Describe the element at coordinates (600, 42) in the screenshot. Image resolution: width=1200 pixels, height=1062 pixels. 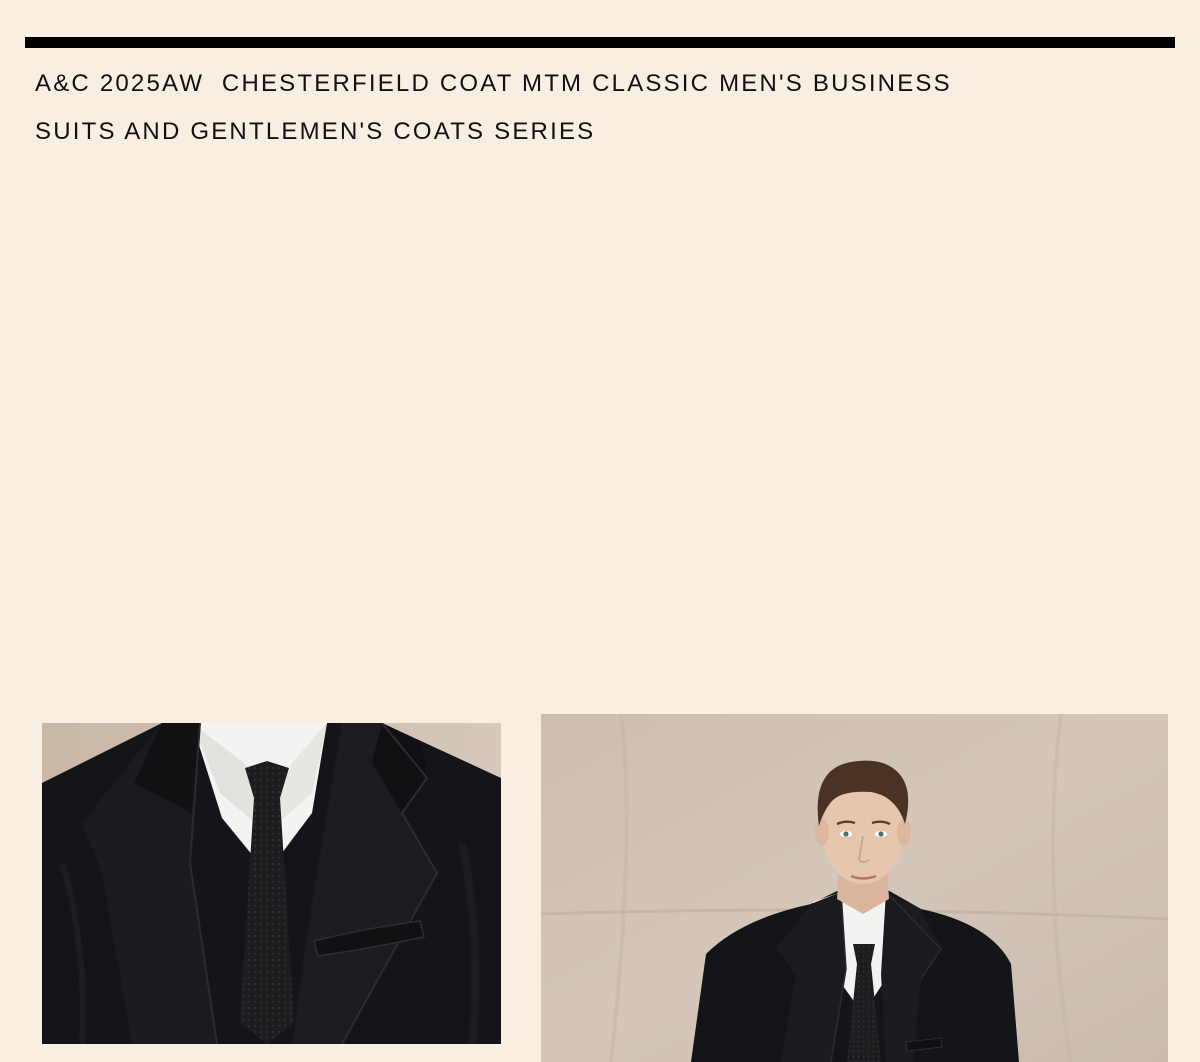
I see `top-divider-bar` at that location.